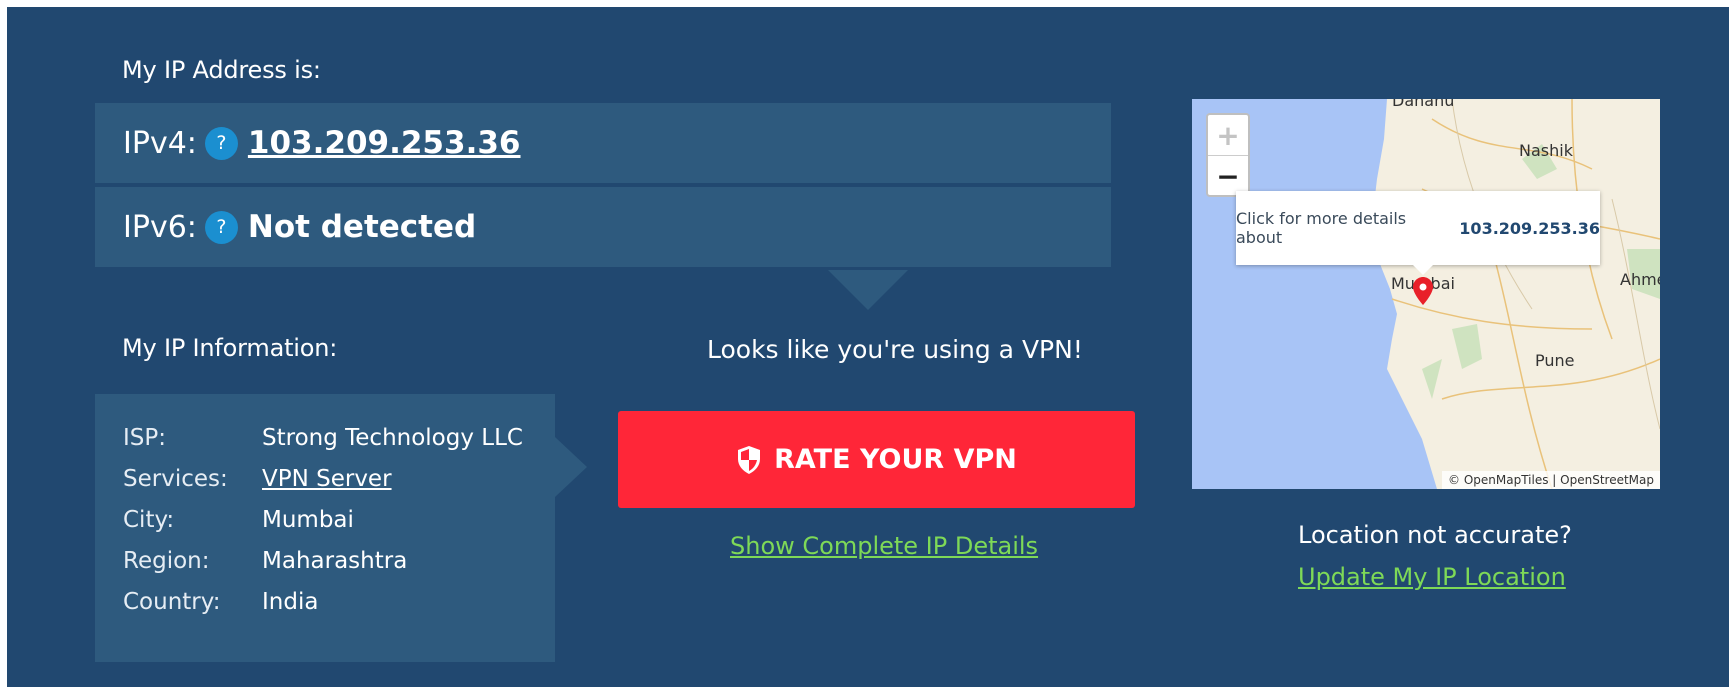 Image resolution: width=1729 pixels, height=687 pixels. What do you see at coordinates (1435, 535) in the screenshot?
I see `location-accuracy-question: Location not accurate?` at bounding box center [1435, 535].